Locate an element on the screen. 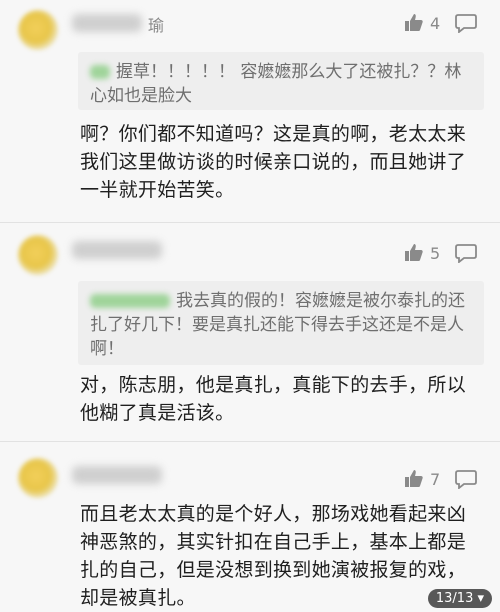 The height and width of the screenshot is (612, 500). like-button: 5 is located at coordinates (422, 253).